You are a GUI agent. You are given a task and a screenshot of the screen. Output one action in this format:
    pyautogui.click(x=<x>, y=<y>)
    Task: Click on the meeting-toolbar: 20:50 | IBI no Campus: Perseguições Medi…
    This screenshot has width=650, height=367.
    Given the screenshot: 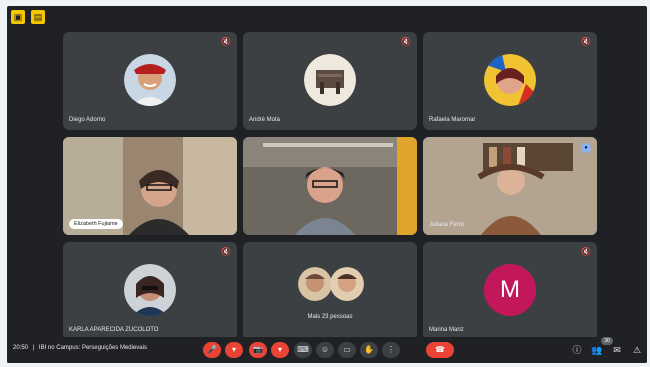 What is the action you would take?
    pyautogui.click(x=327, y=350)
    